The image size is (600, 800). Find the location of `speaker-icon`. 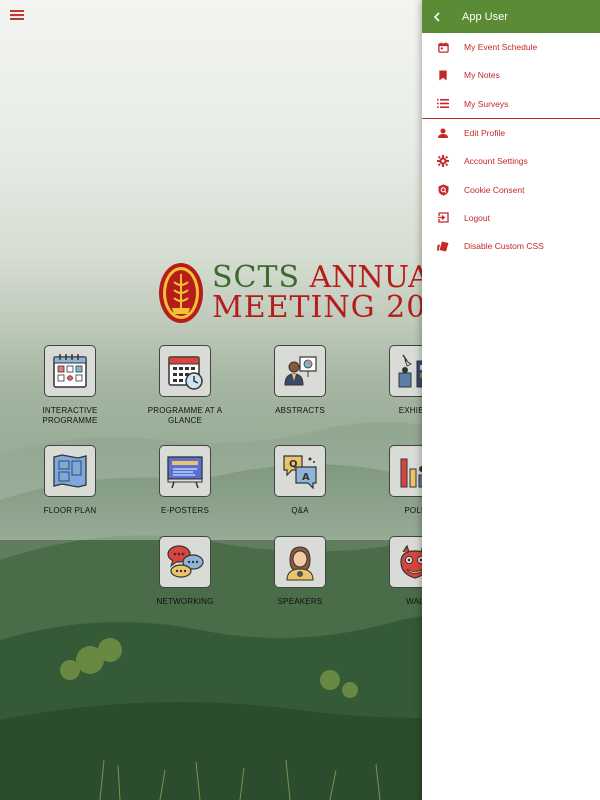

speaker-icon is located at coordinates (300, 562).